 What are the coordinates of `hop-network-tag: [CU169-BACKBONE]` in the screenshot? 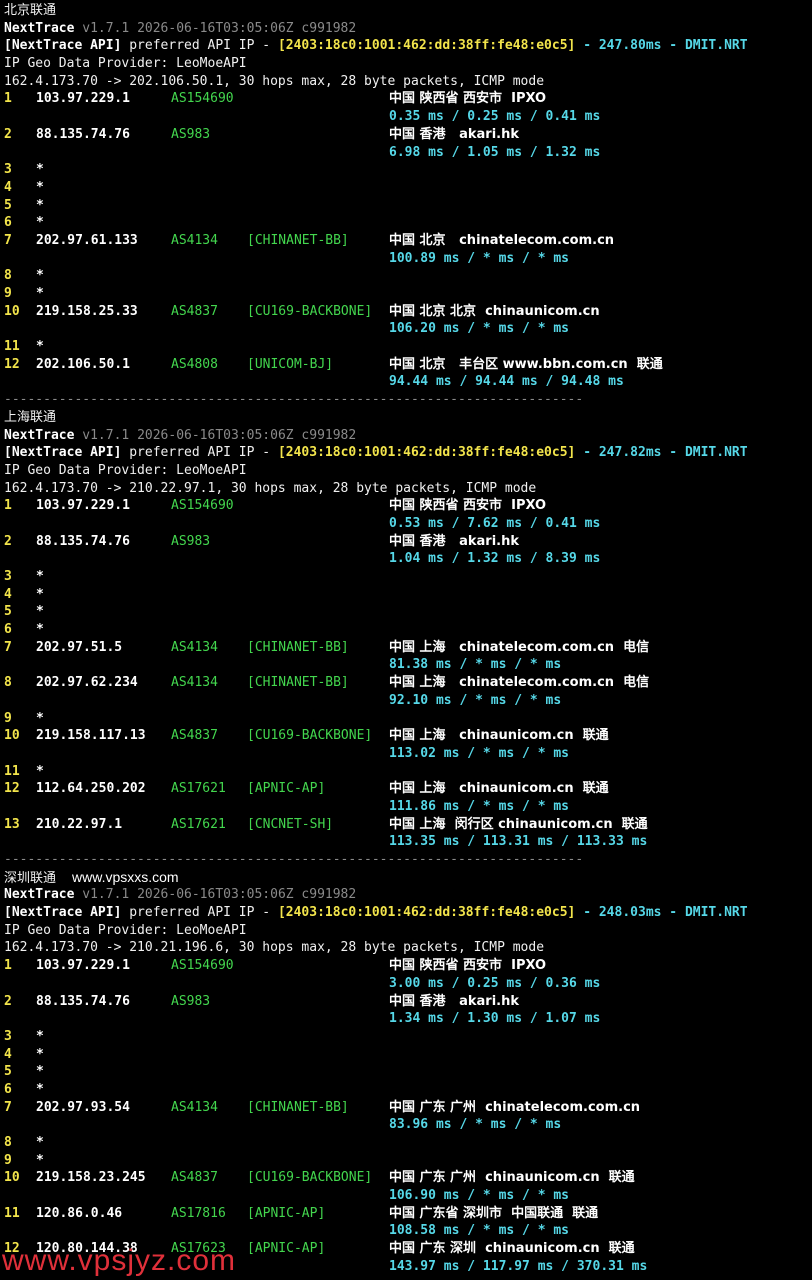 It's located at (310, 1178).